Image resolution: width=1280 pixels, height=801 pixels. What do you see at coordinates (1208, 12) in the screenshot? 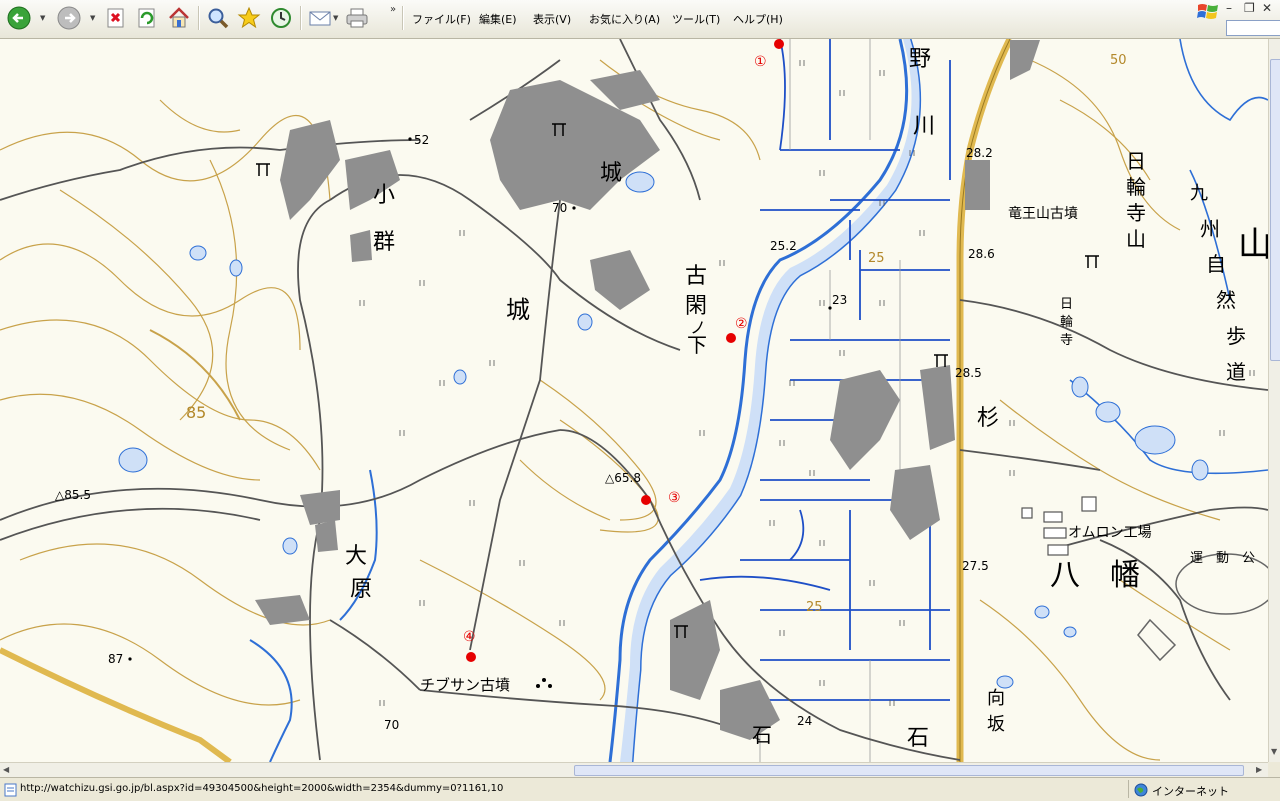
I see `windows-logo-icon` at bounding box center [1208, 12].